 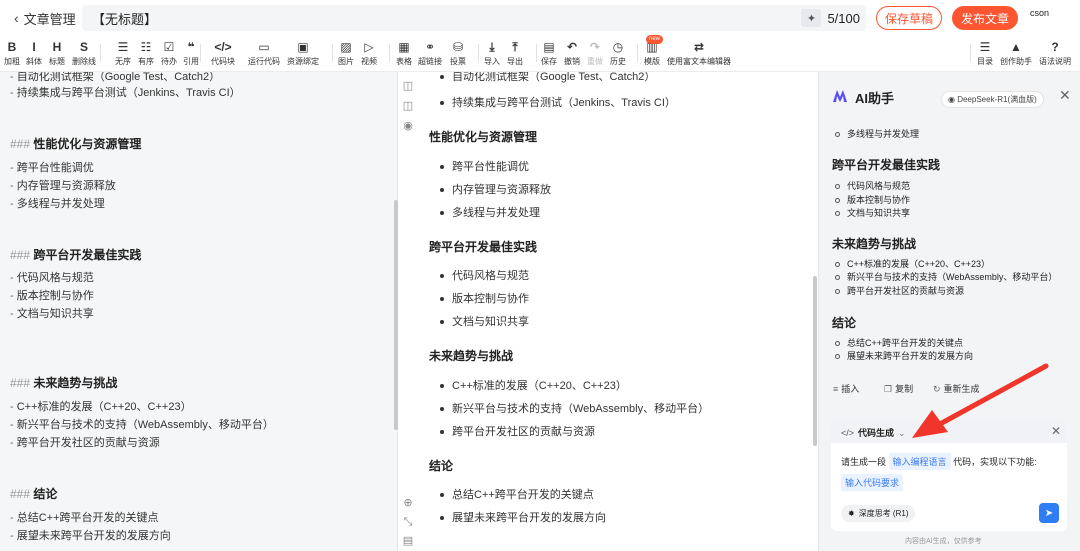 I want to click on language-input: 输入编程语言, so click(x=919, y=461).